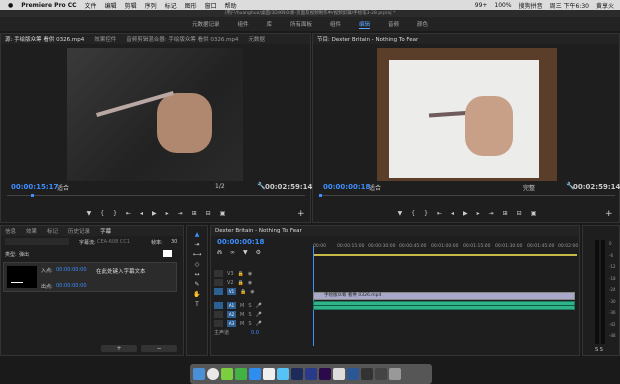 The height and width of the screenshot is (384, 620). I want to click on hand-tool-icon: ✋, so click(197, 295).